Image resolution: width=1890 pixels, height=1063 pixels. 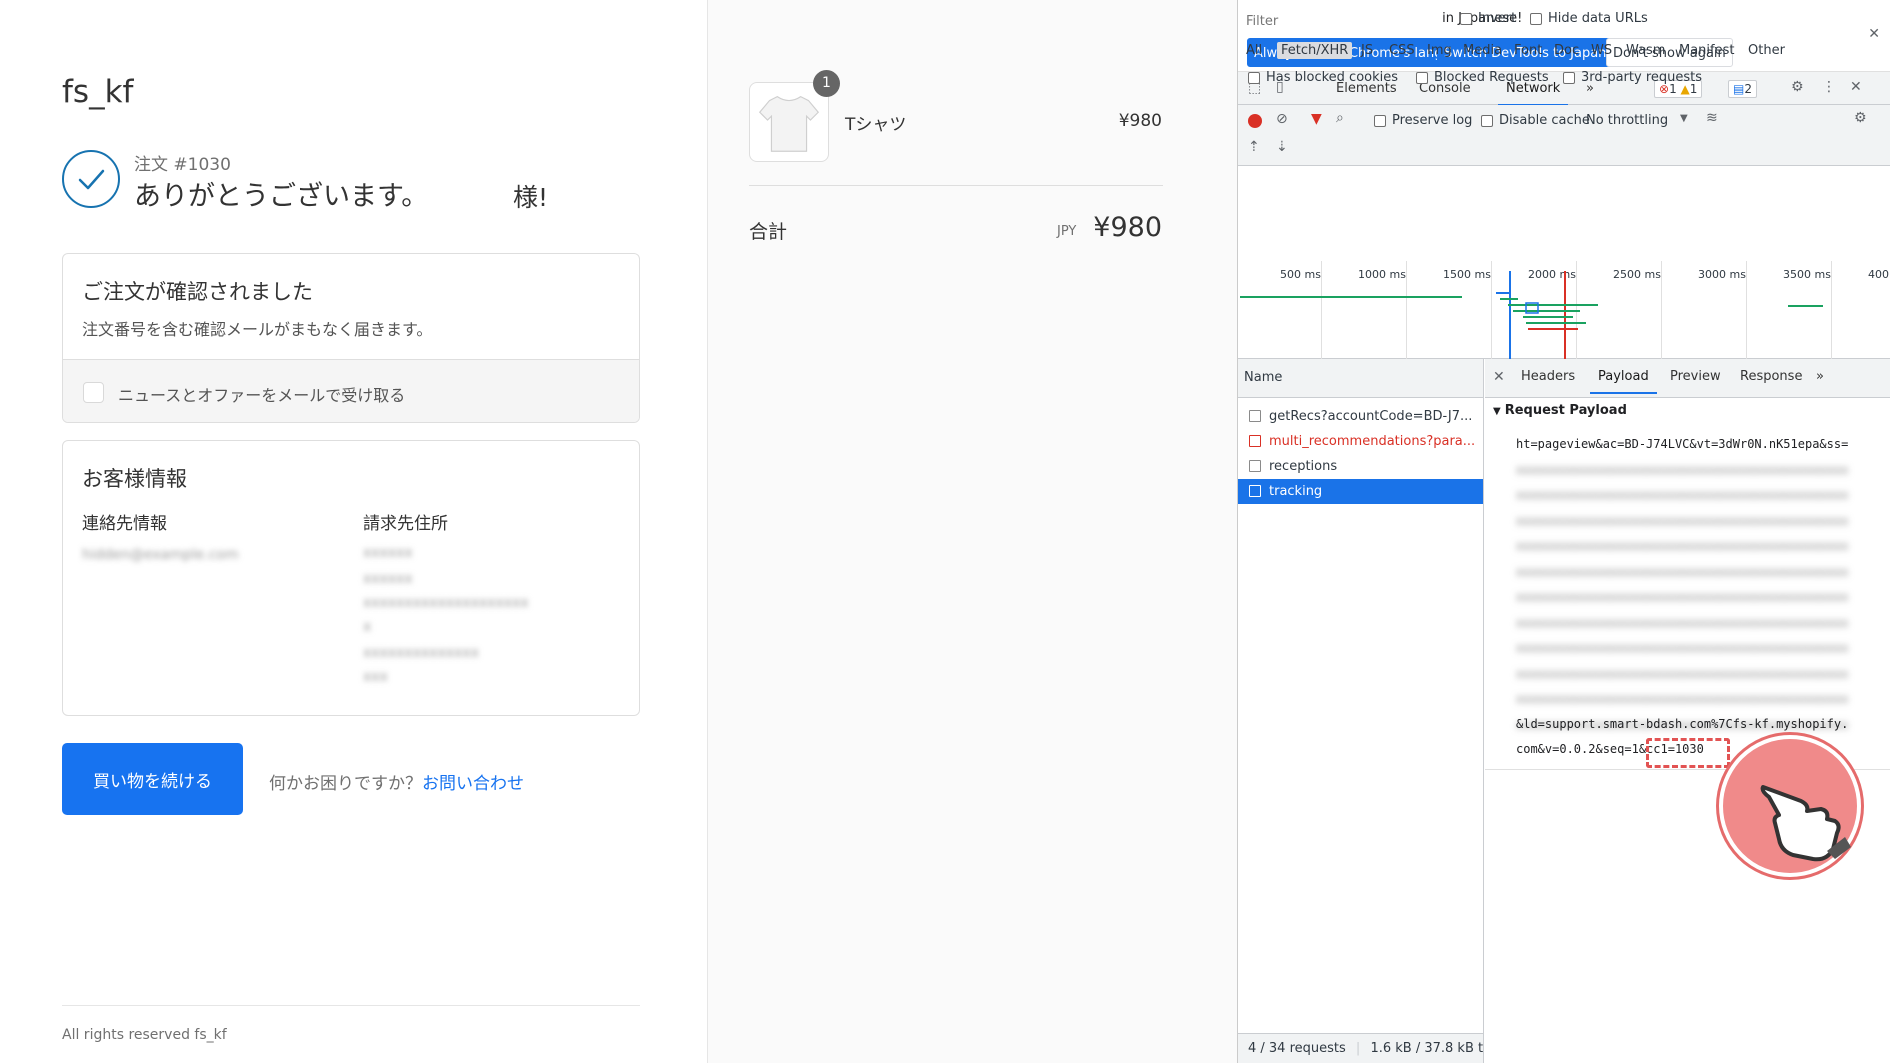 I want to click on close-detail-icon: ✕, so click(x=1499, y=377).